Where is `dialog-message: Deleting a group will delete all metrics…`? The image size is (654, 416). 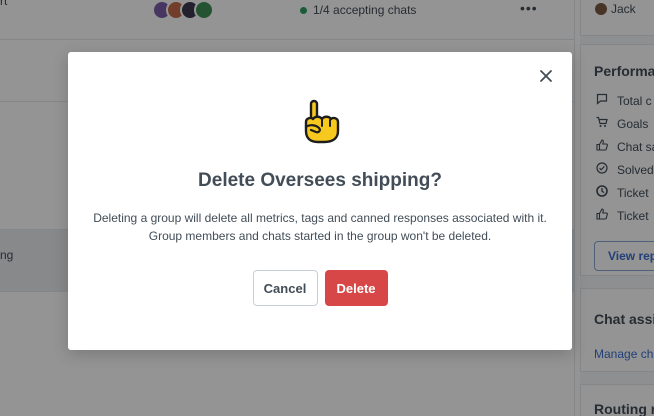 dialog-message: Deleting a group will delete all metrics… is located at coordinates (320, 227).